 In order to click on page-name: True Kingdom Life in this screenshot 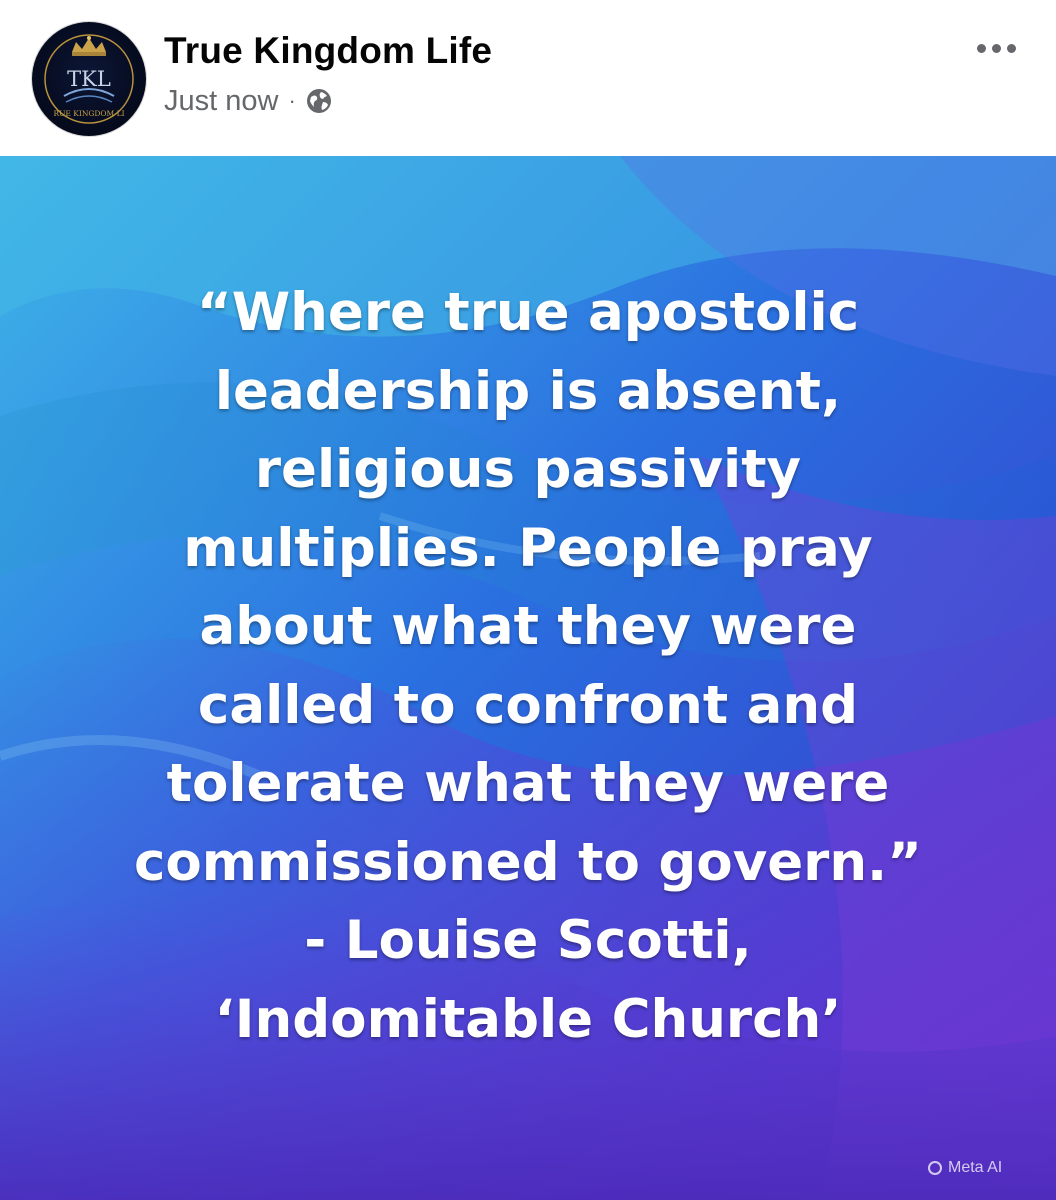, I will do `click(328, 51)`.